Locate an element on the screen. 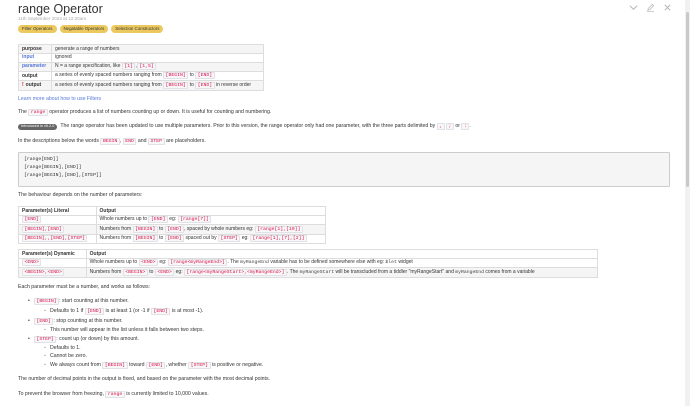 This screenshot has height=406, width=690. code-snippet: ; is located at coordinates (450, 126).